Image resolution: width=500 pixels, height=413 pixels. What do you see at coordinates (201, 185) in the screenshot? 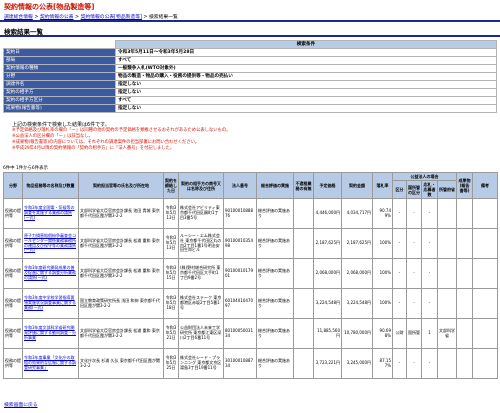
I see `column-header: 契約の相手方の商号又は名称及び住所` at bounding box center [201, 185].